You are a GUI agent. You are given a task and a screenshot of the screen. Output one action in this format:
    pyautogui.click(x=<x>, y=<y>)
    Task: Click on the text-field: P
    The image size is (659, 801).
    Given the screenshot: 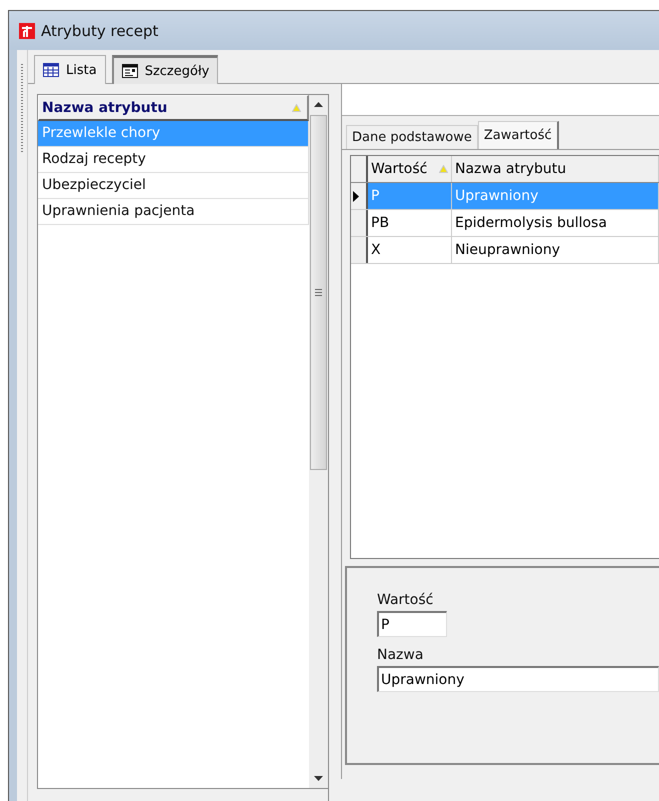 What is the action you would take?
    pyautogui.click(x=412, y=624)
    